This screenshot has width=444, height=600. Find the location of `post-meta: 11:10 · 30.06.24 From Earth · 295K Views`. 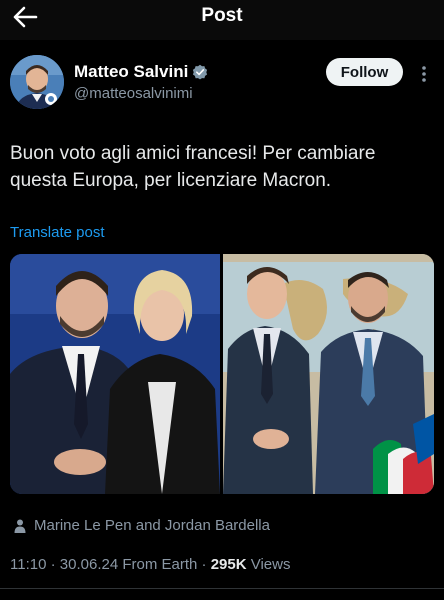

post-meta: 11:10 · 30.06.24 From Earth · 295K Views is located at coordinates (150, 564).